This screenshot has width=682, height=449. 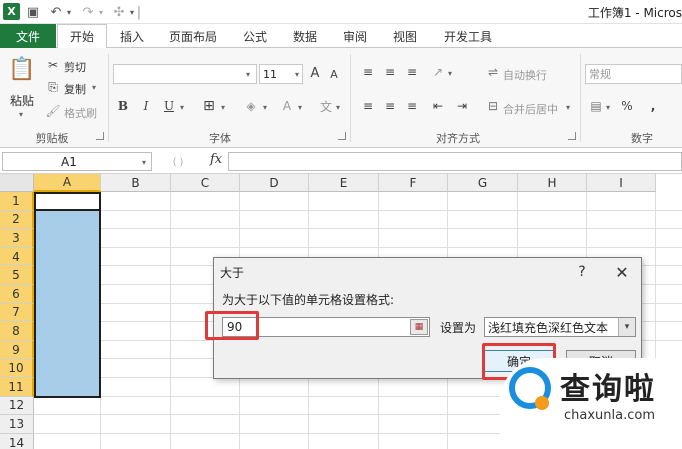 I want to click on alignment-launcher-icon, so click(x=572, y=136).